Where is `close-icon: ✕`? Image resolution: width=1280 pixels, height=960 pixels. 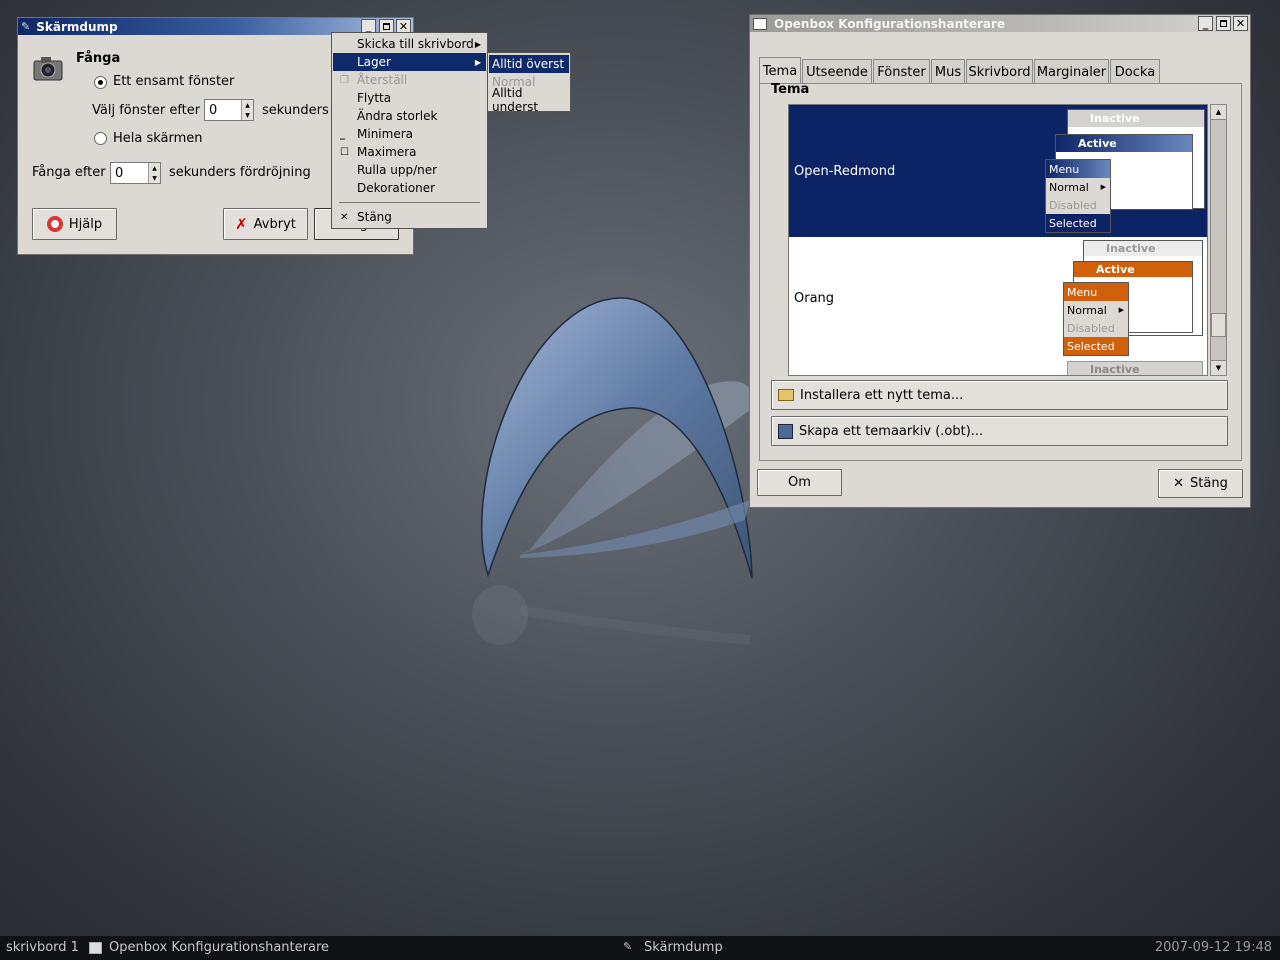
close-icon: ✕ is located at coordinates (1240, 23).